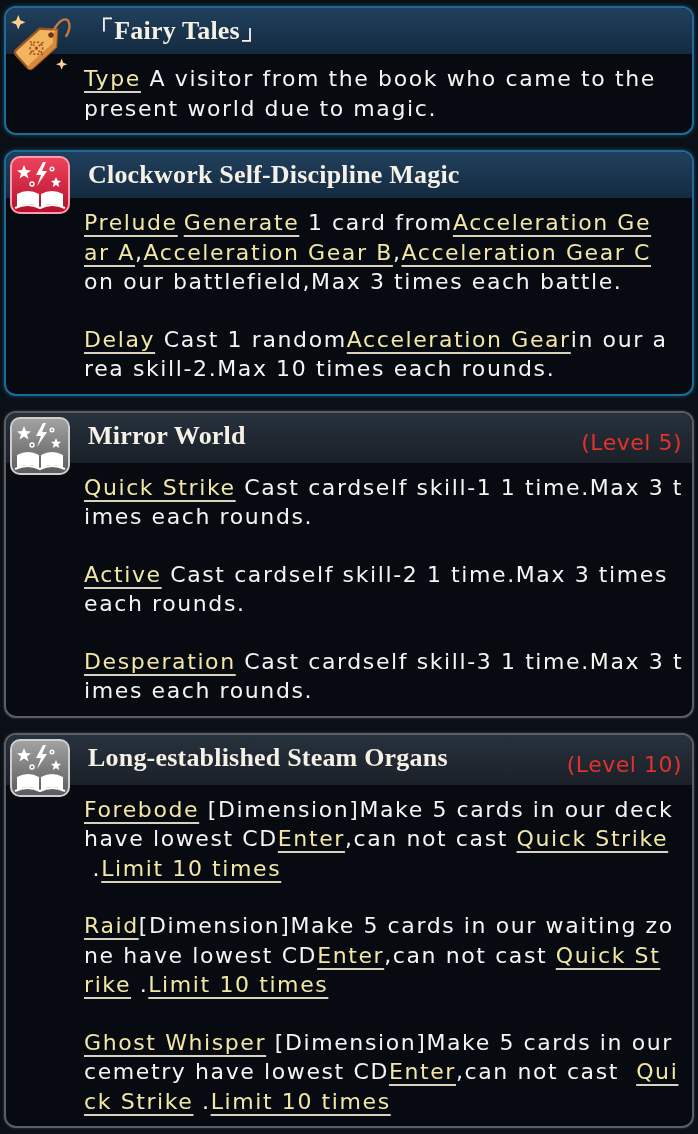  I want to click on card-title: Long-established Steam Organs, so click(268, 757).